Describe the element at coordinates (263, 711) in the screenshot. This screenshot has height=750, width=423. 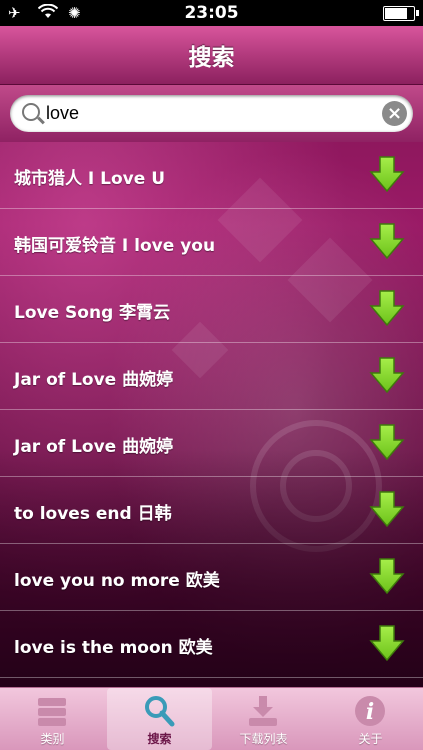
I see `download-tray-icon` at that location.